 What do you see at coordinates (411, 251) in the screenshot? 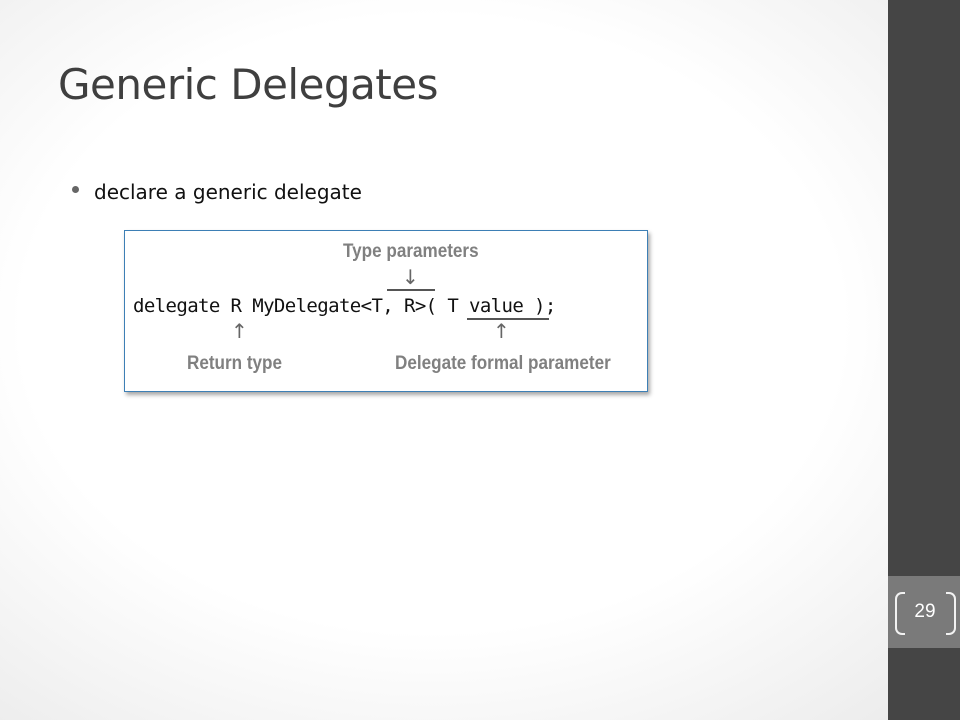
I see `type-parameters-label: Type parameters` at bounding box center [411, 251].